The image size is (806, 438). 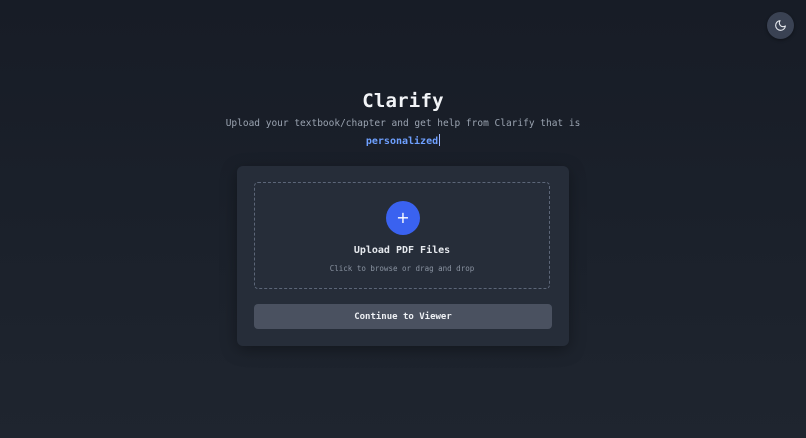 I want to click on typed-text-line: personalized, so click(x=403, y=141).